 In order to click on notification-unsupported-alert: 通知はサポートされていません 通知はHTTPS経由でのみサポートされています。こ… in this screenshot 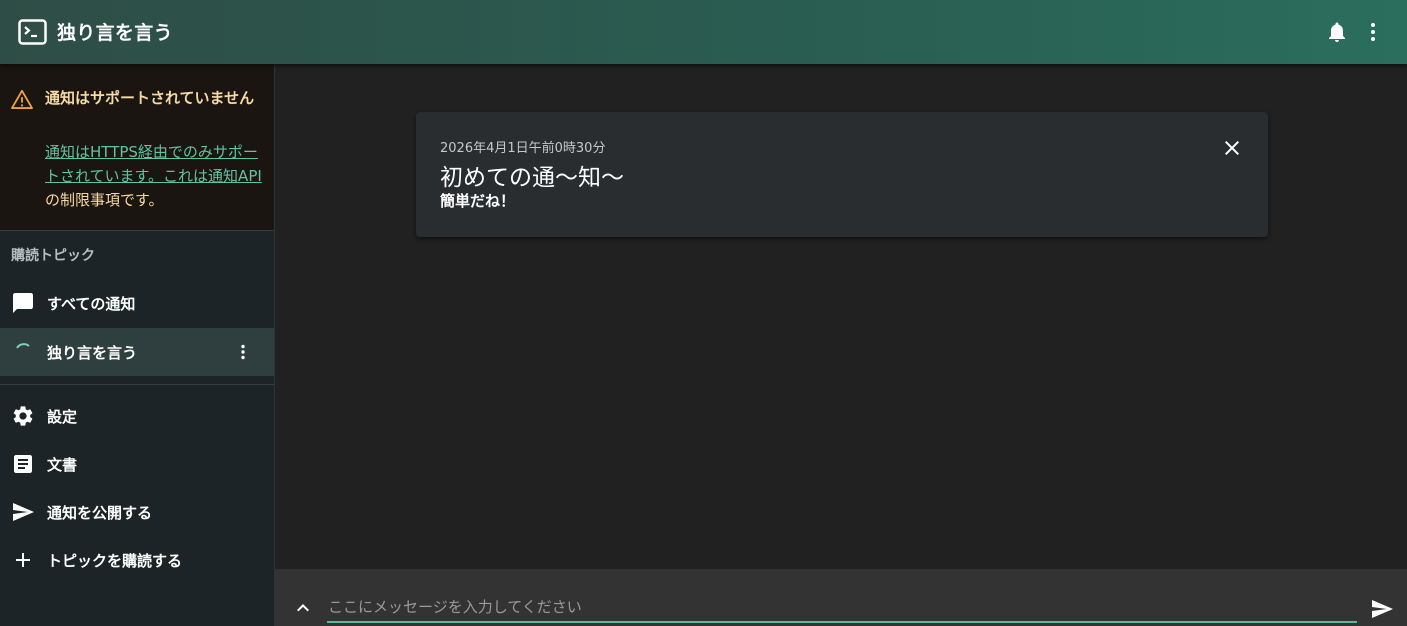, I will do `click(137, 147)`.